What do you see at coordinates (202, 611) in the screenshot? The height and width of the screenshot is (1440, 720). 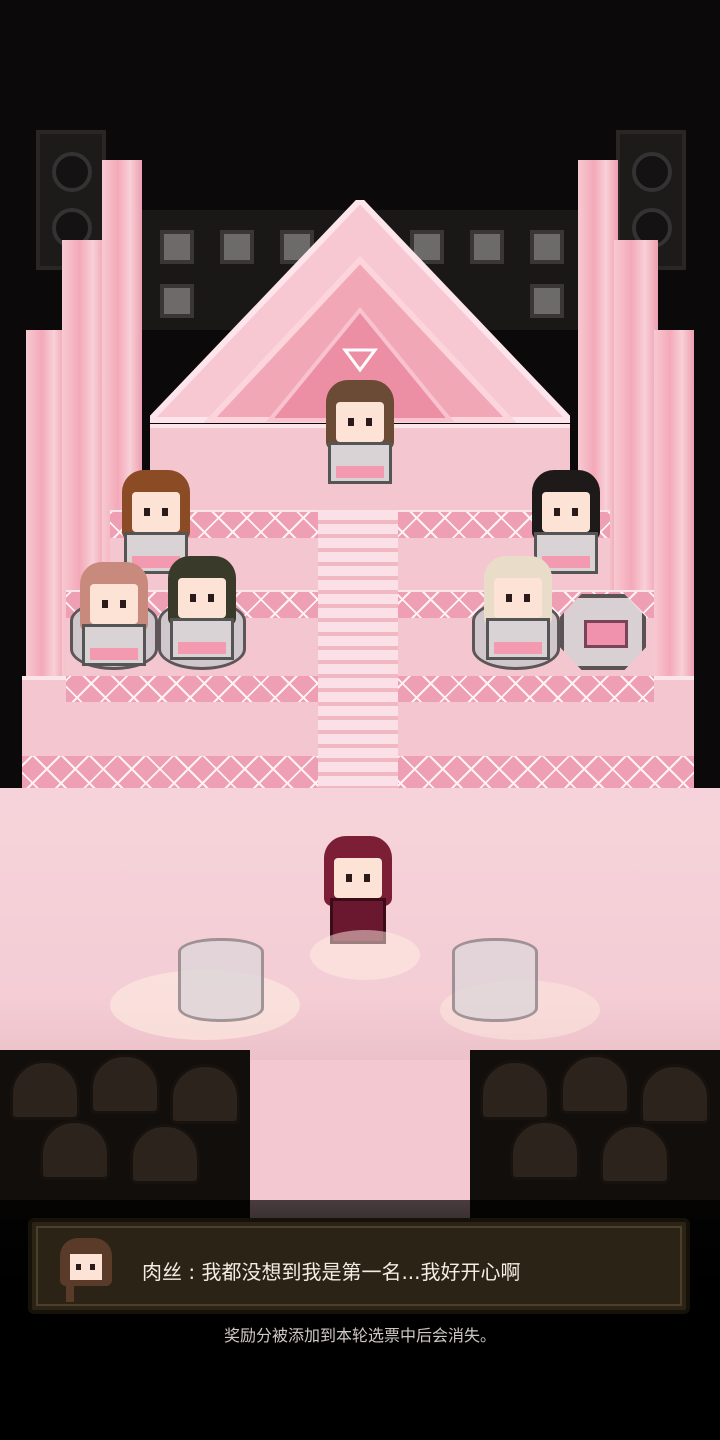 I see `idol-left-dark-hair` at bounding box center [202, 611].